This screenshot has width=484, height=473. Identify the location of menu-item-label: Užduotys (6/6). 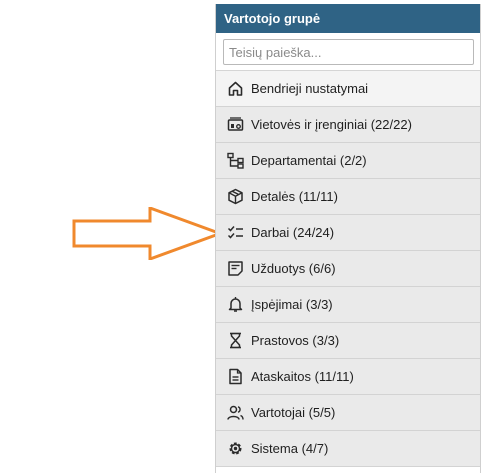
(293, 268).